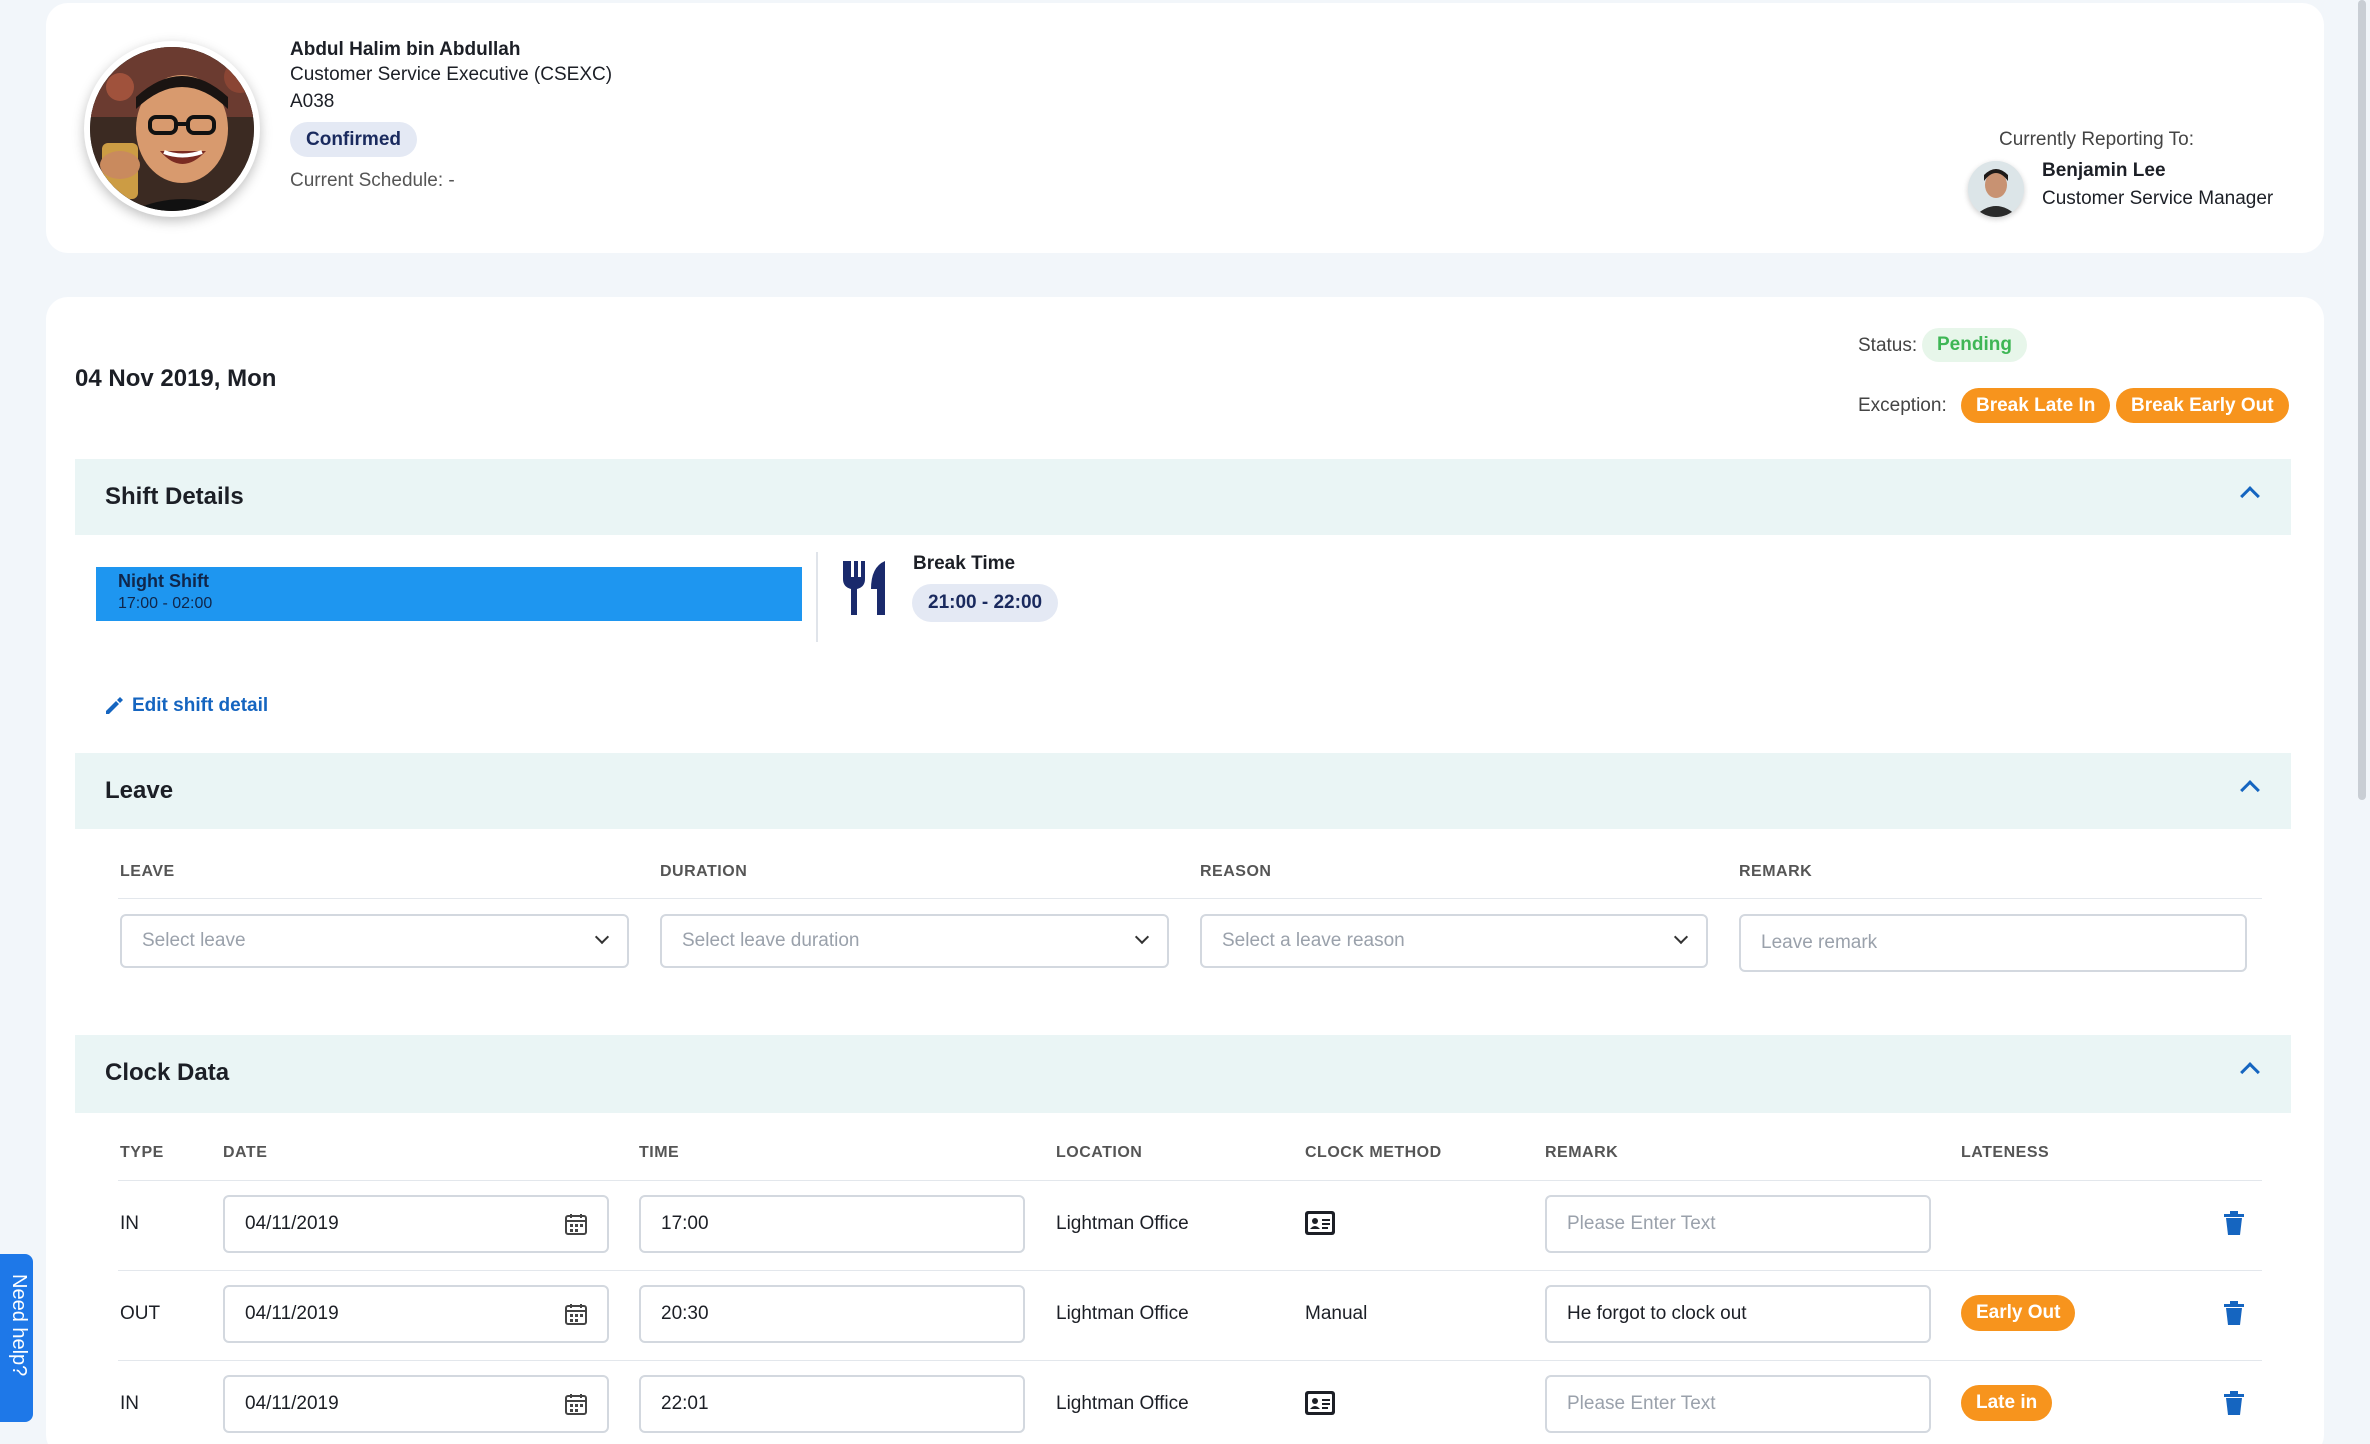 Image resolution: width=2370 pixels, height=1444 pixels. Describe the element at coordinates (1336, 1313) in the screenshot. I see `clock-method: Manual` at that location.